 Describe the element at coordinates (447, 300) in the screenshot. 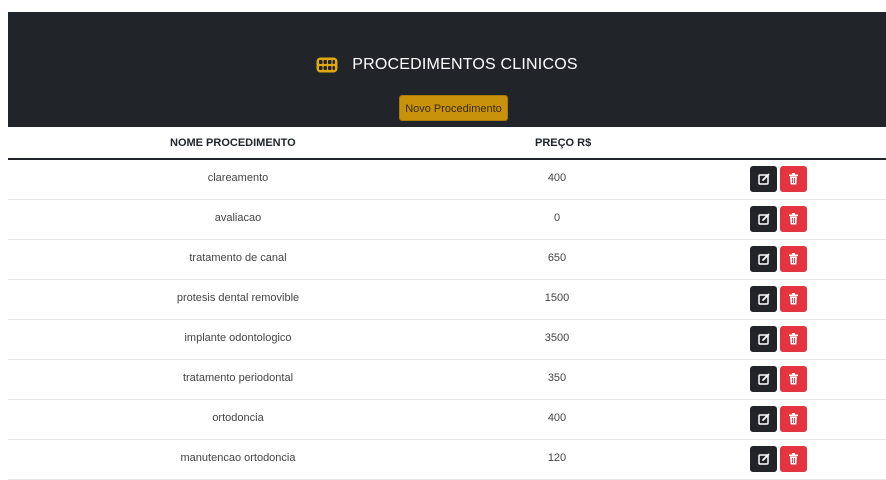

I see `table-row: protesis dental removible 1500` at that location.